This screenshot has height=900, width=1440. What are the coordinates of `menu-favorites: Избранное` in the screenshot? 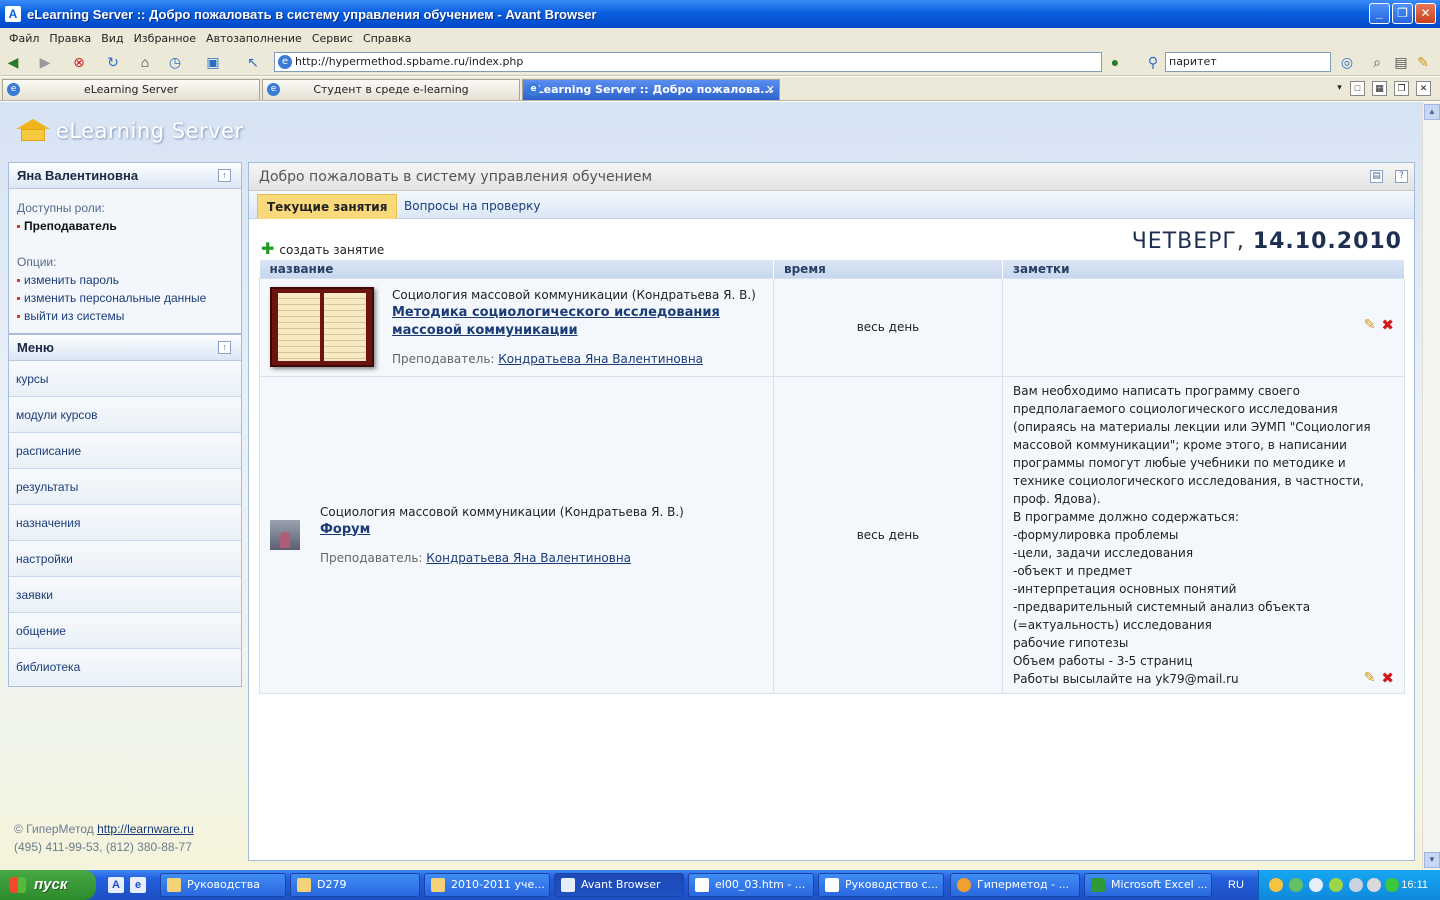 It's located at (165, 38).